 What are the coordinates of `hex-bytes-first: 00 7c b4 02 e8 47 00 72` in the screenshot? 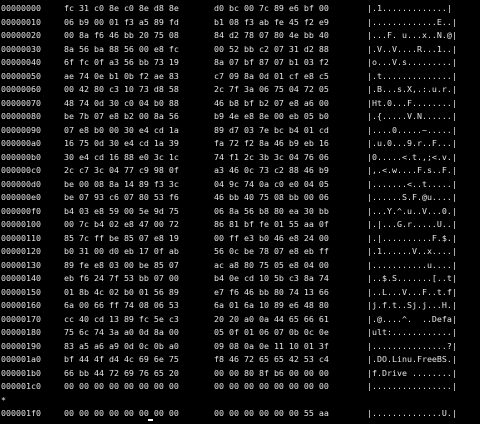 It's located at (121, 224).